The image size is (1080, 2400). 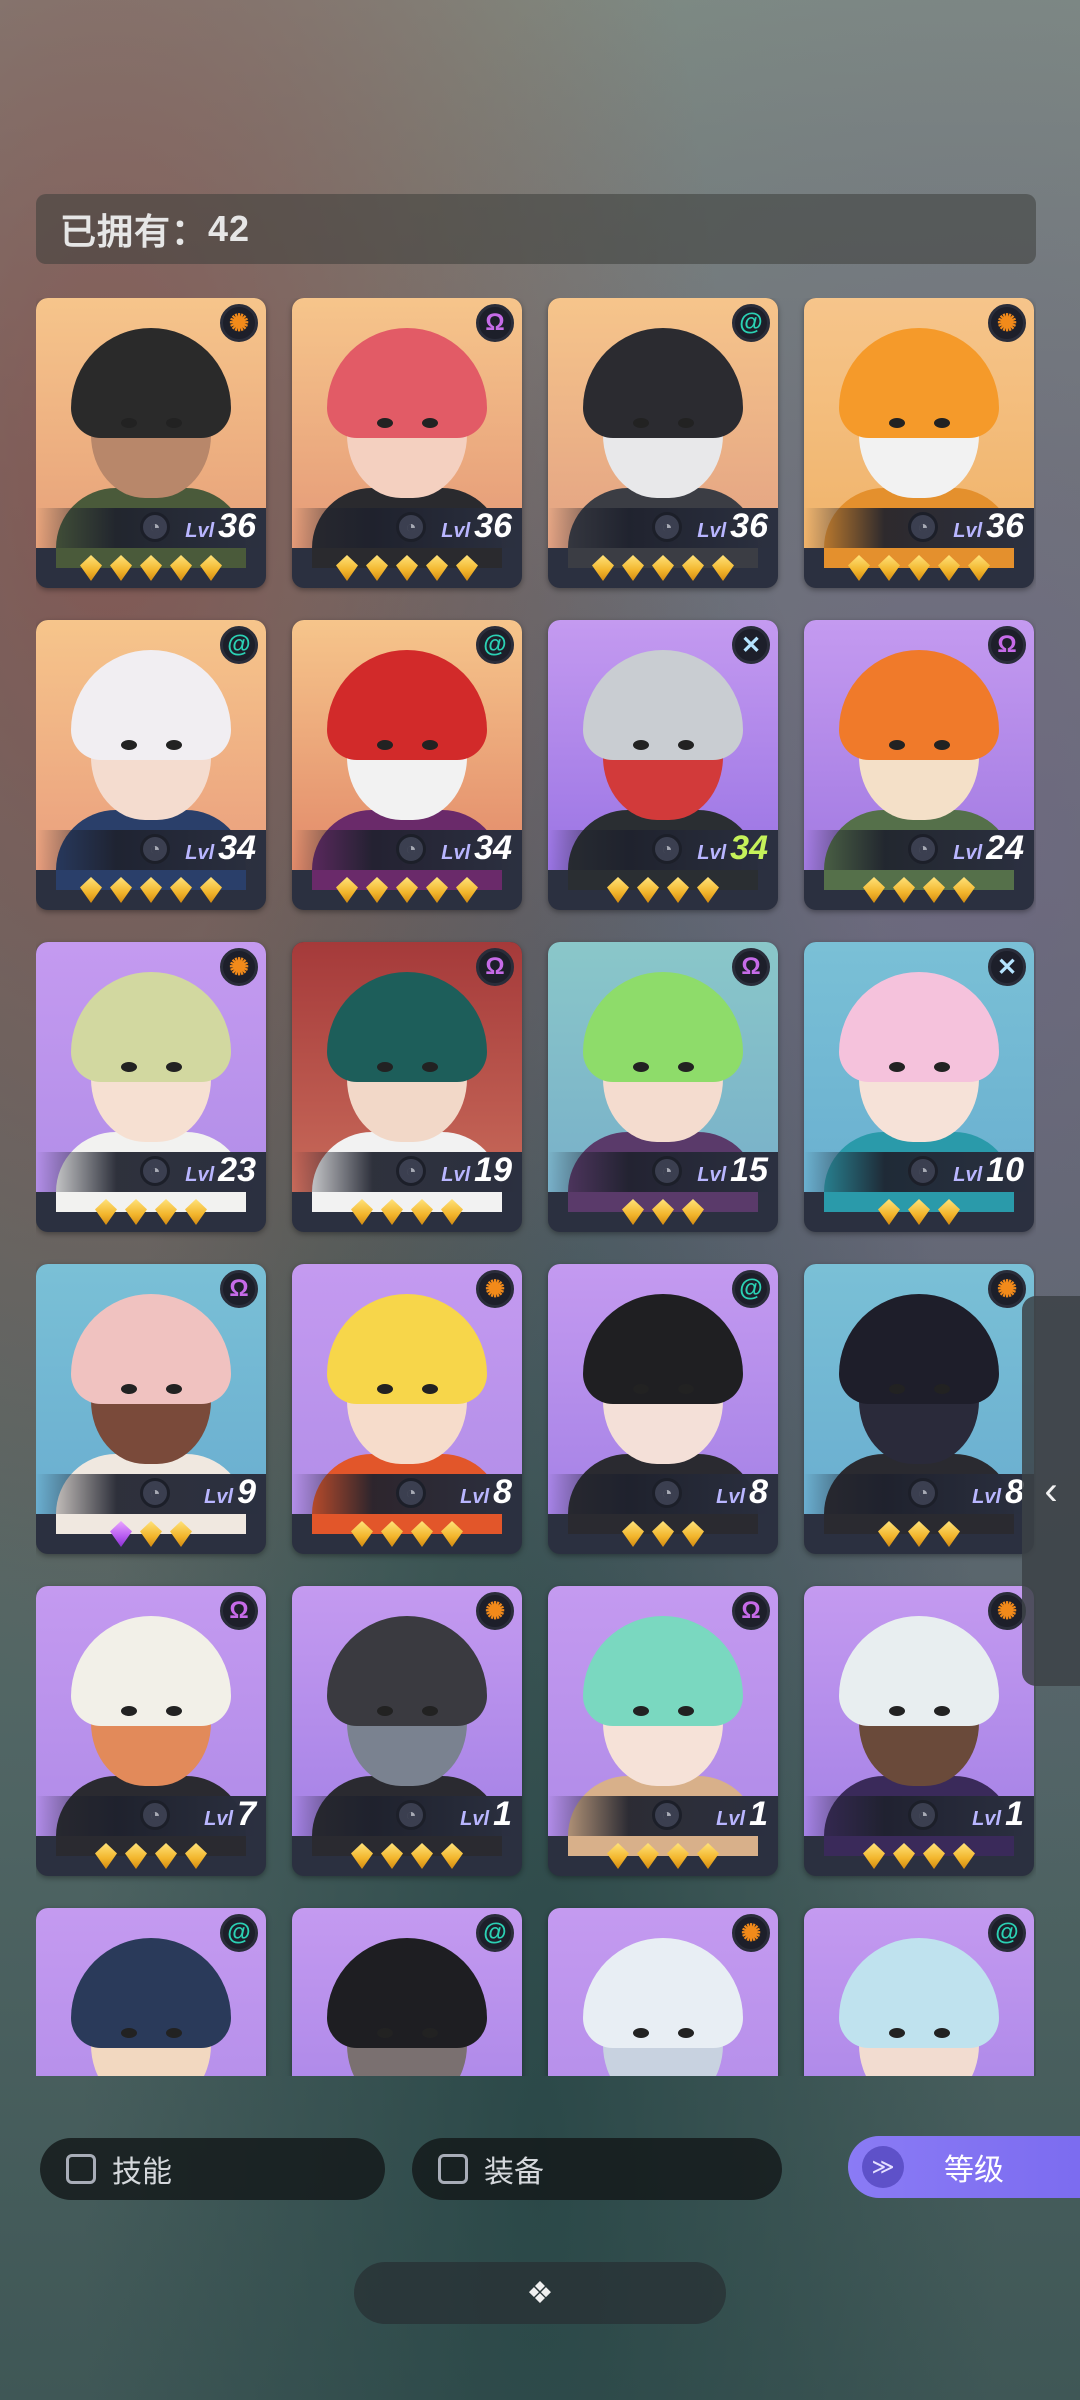 I want to click on hero-card: Ω ◔ Lvl 15, so click(x=663, y=1087).